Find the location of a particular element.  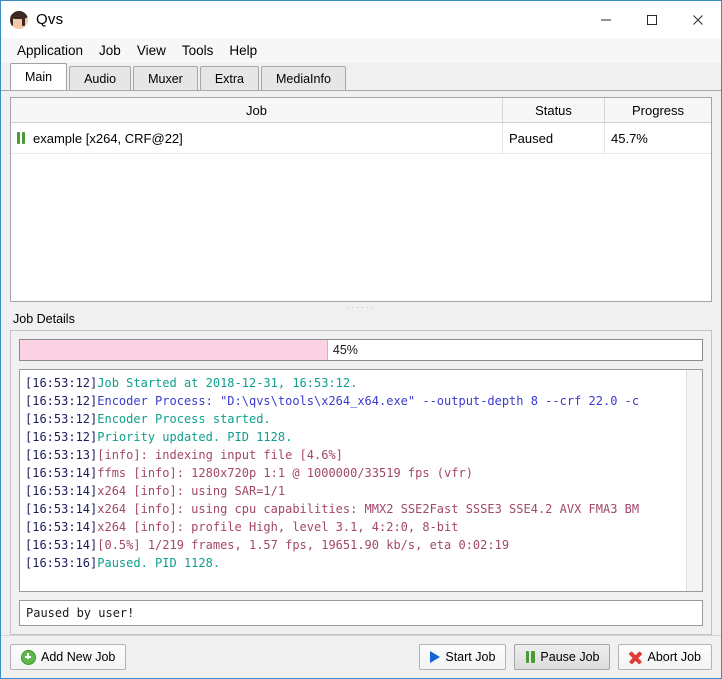

progress-bar-fill is located at coordinates (174, 350).